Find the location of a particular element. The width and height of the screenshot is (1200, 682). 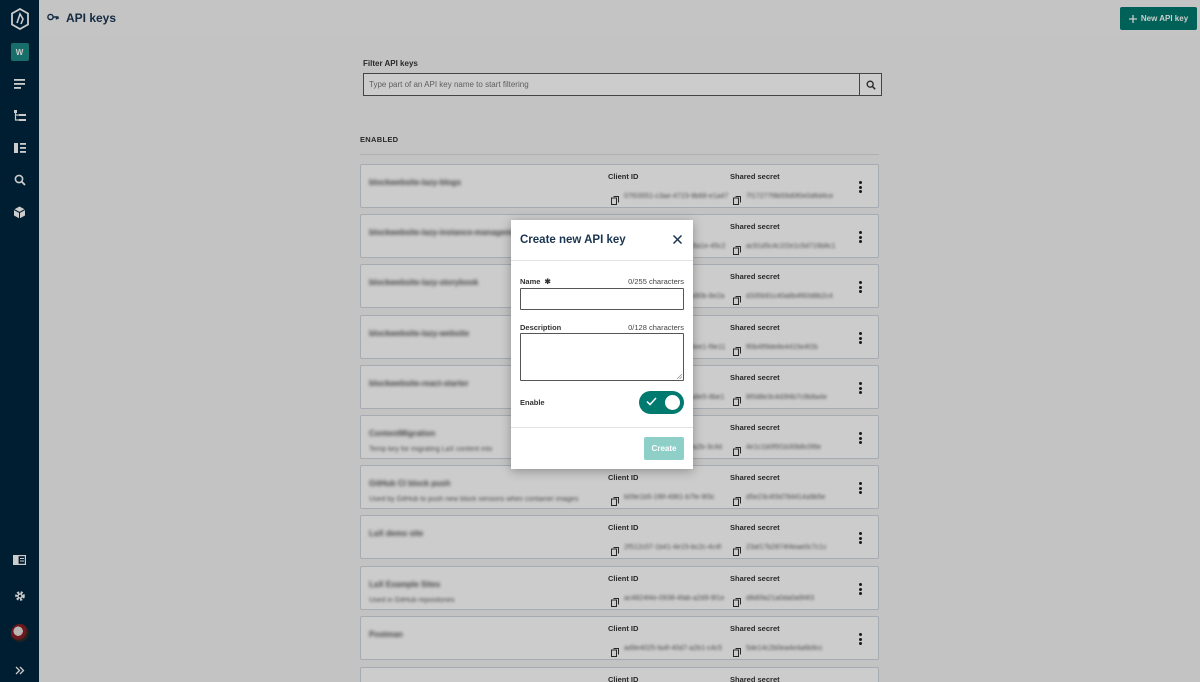

name-input is located at coordinates (602, 299).